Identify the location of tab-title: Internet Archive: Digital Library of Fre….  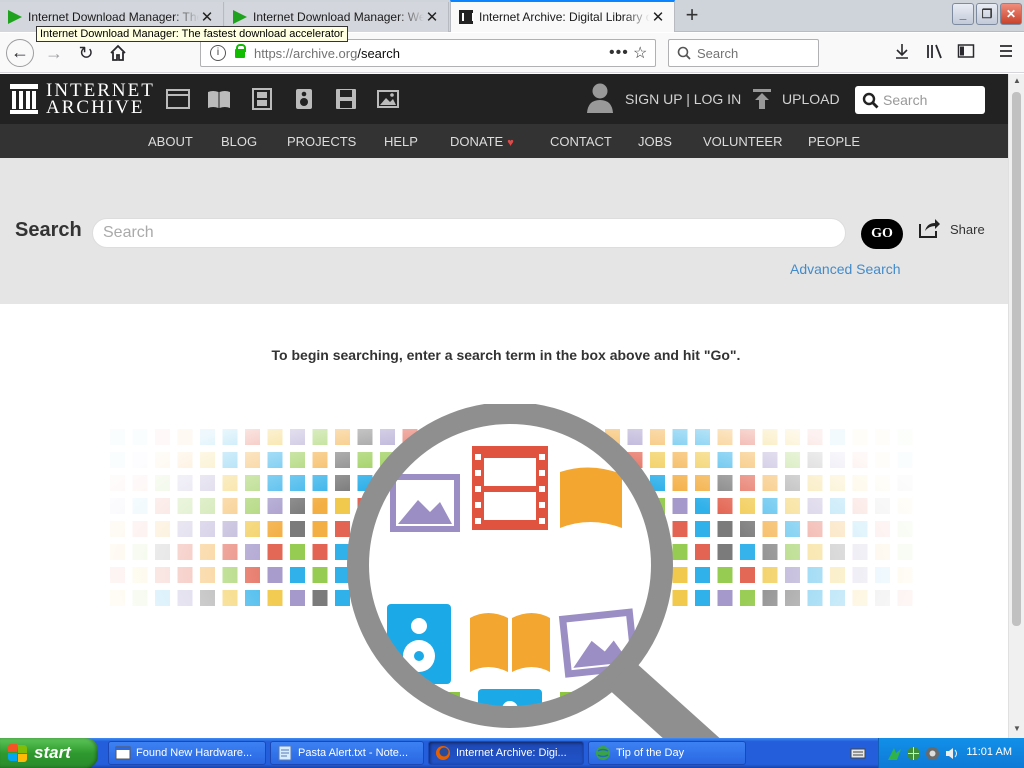
(564, 17).